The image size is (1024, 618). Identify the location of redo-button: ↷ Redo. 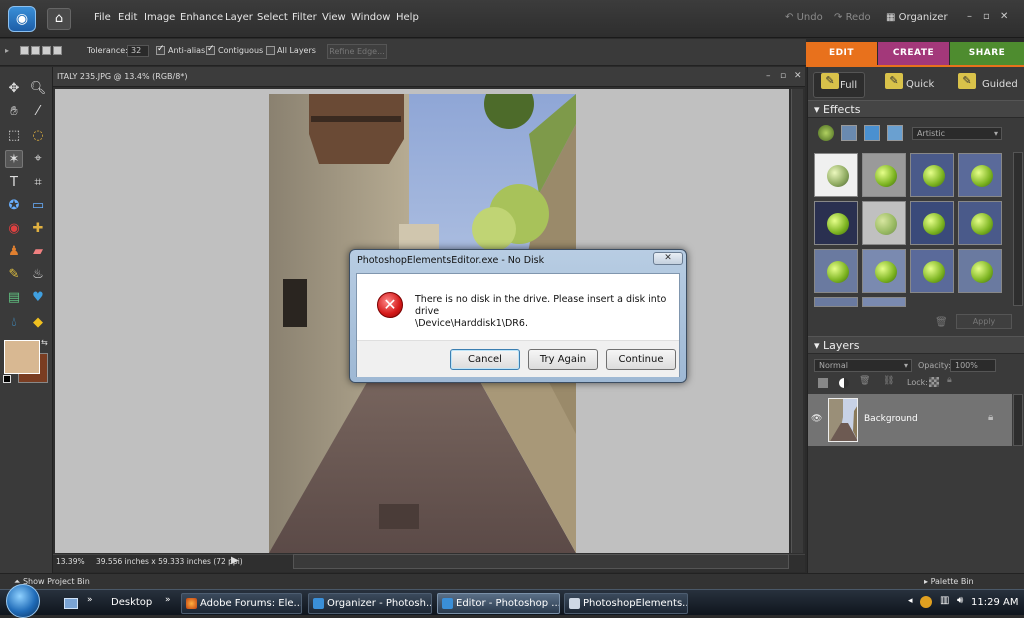
(852, 17).